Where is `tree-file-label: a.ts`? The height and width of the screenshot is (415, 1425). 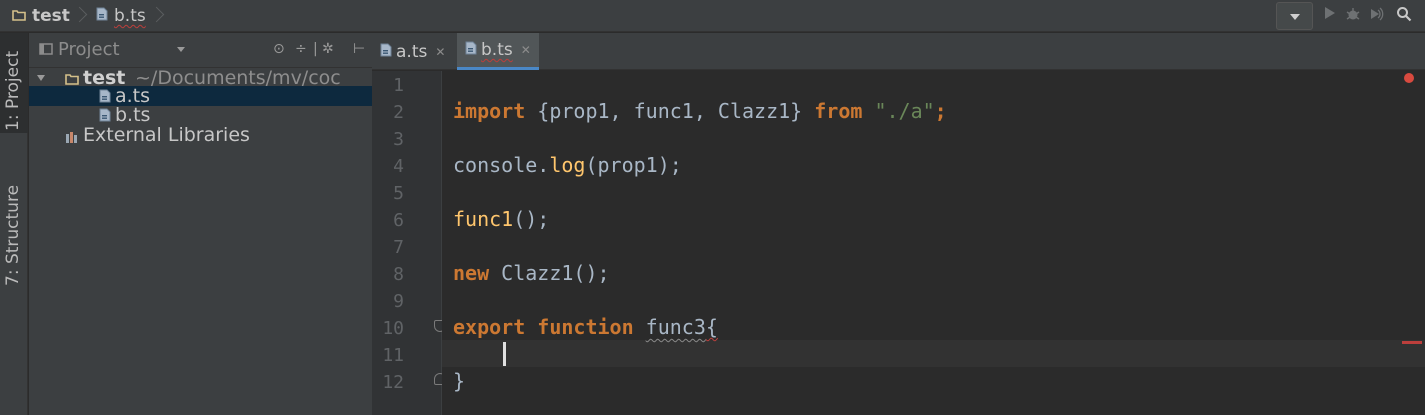
tree-file-label: a.ts is located at coordinates (133, 96).